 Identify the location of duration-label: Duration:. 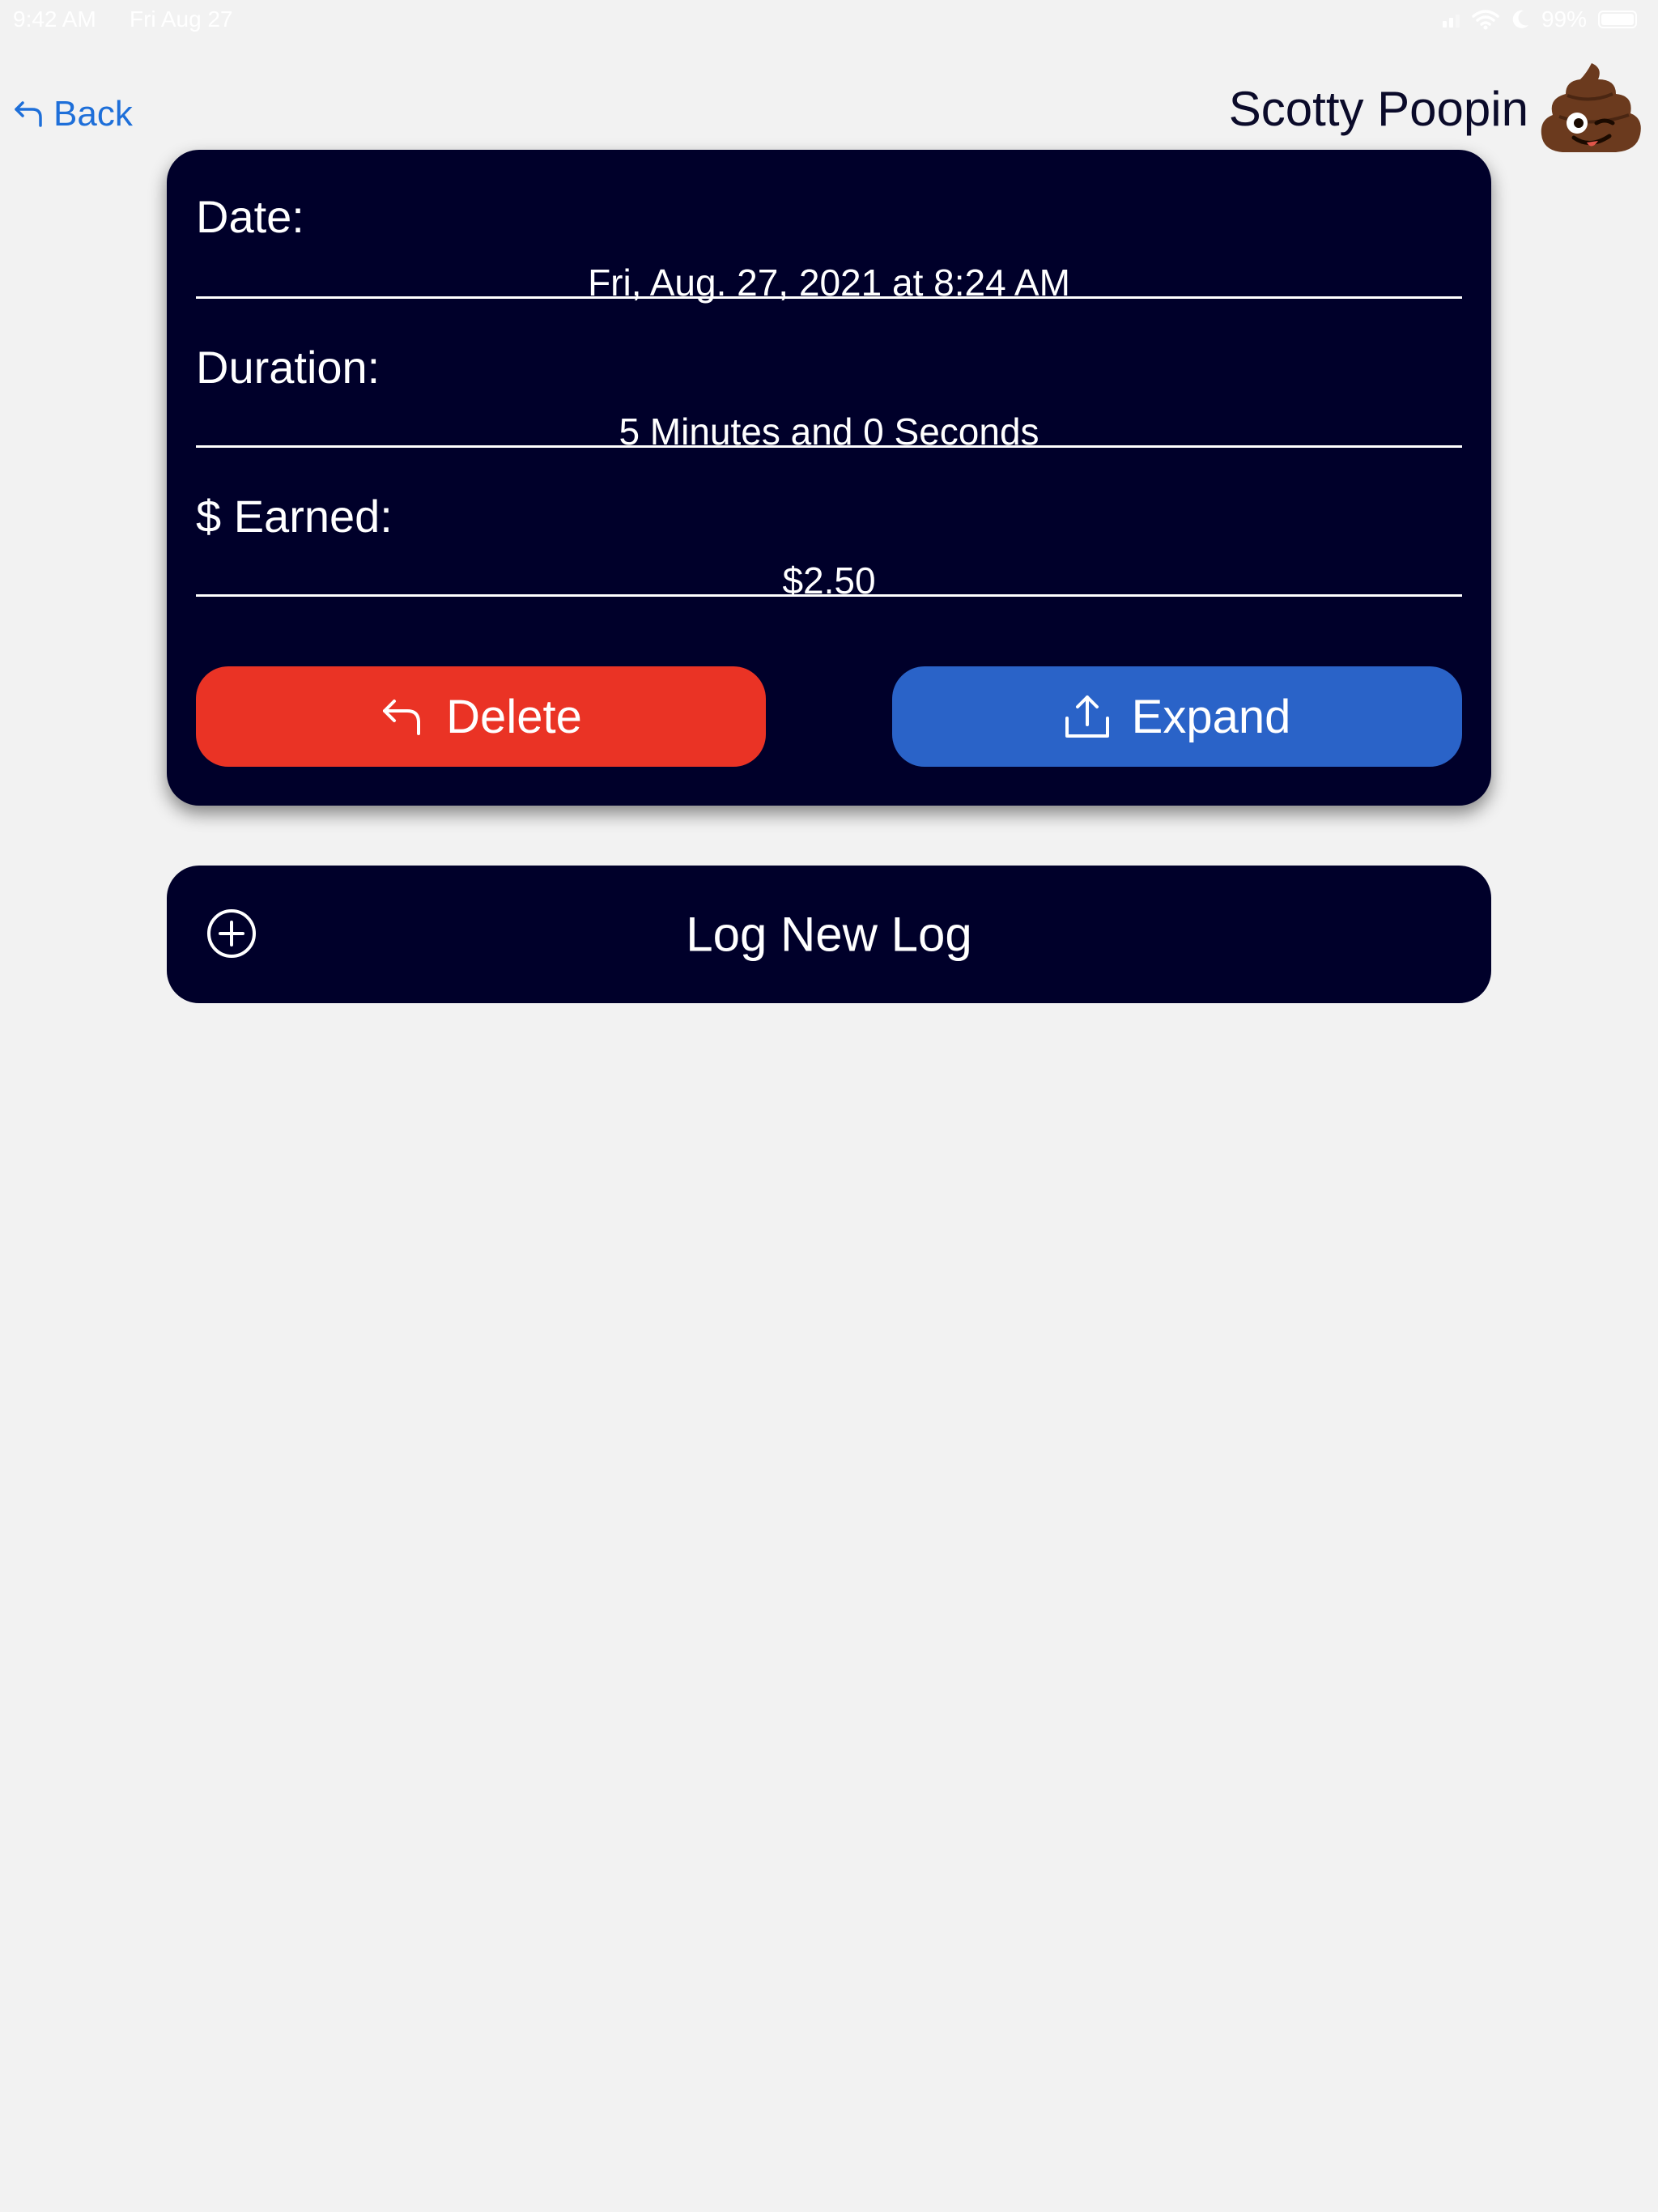
(288, 368).